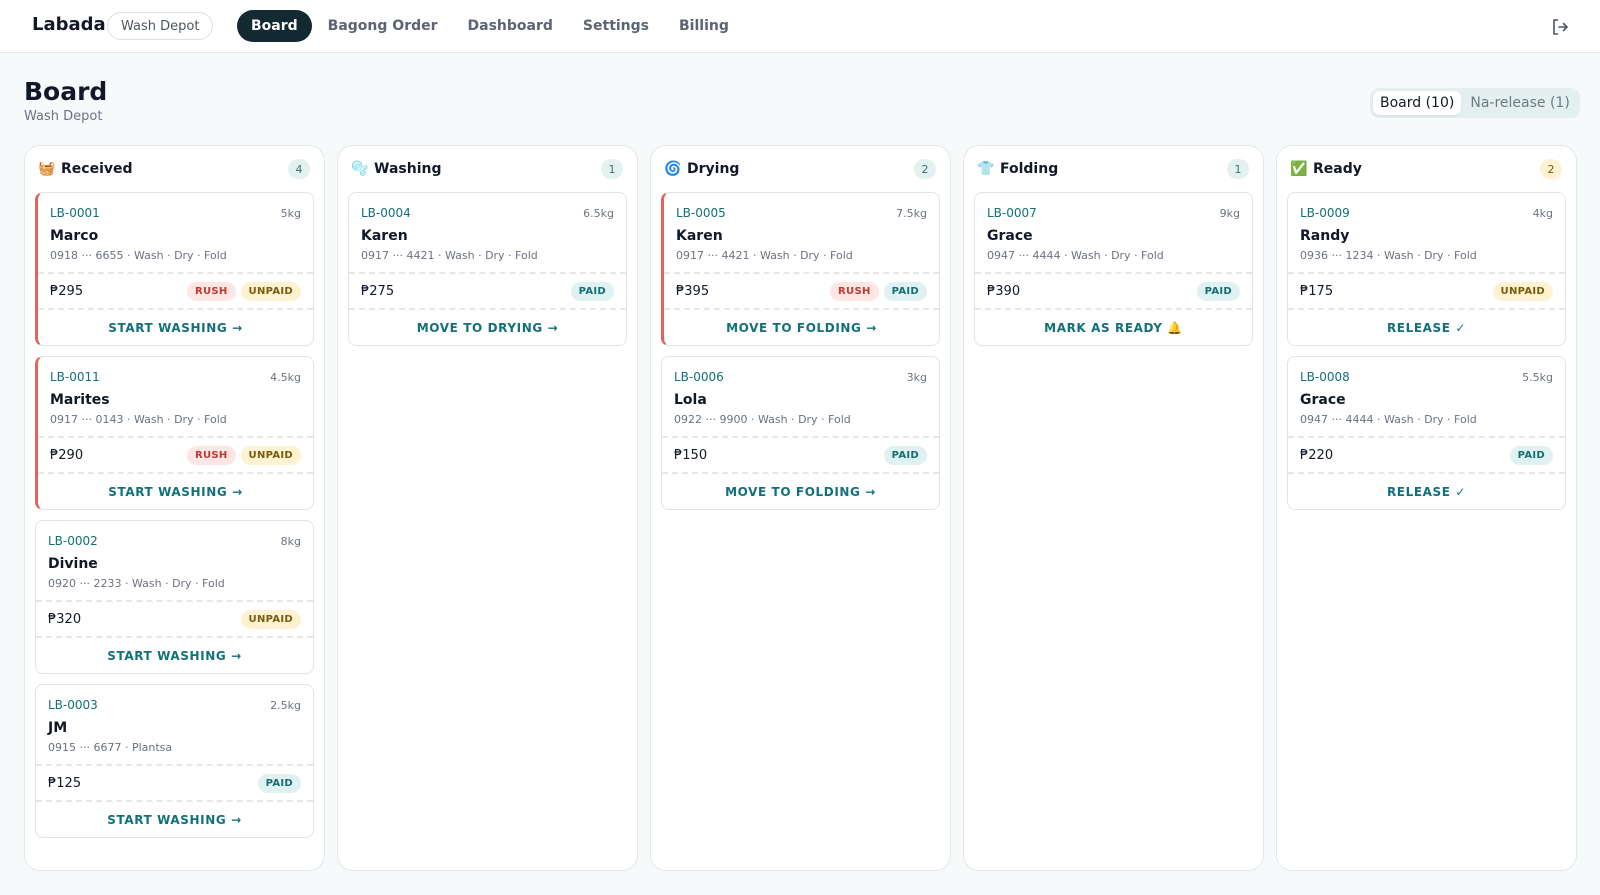 The image size is (1600, 895). What do you see at coordinates (63, 116) in the screenshot?
I see `page-subtitle: Wash Depot` at bounding box center [63, 116].